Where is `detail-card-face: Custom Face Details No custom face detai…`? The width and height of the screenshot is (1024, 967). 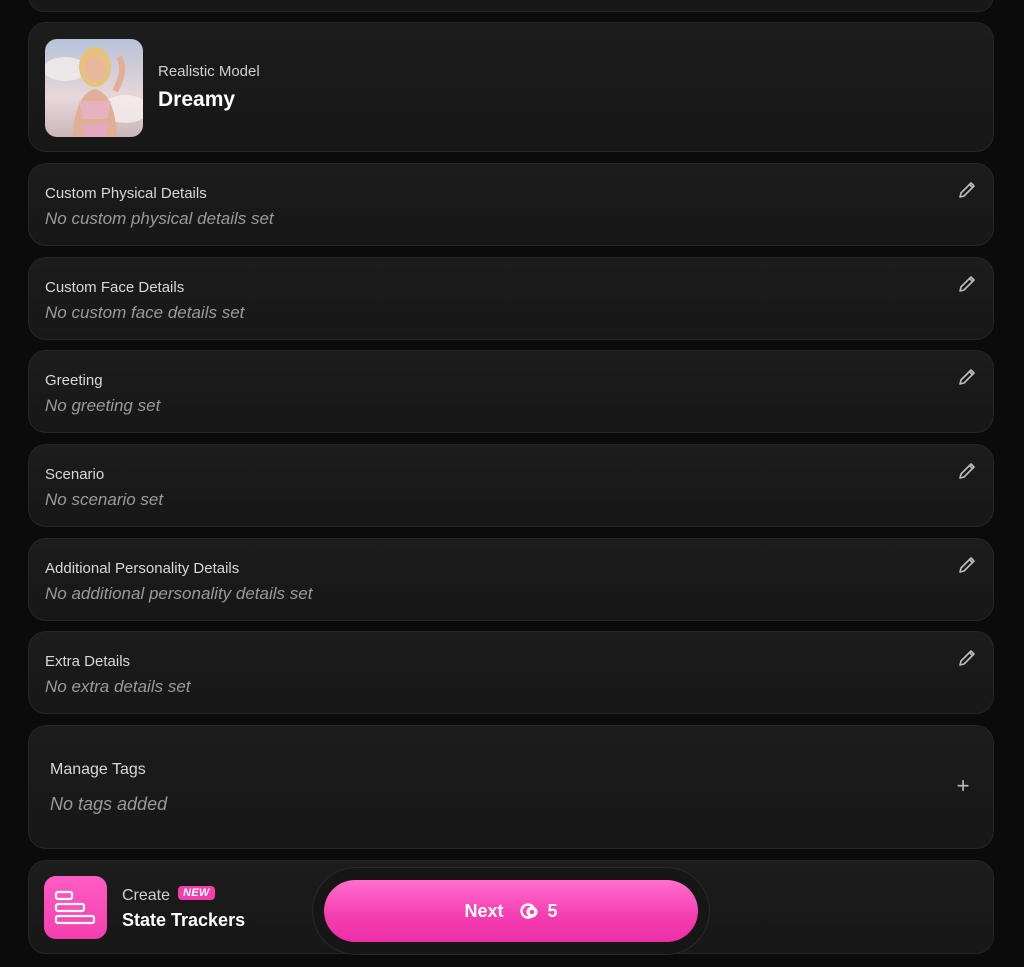
detail-card-face: Custom Face Details No custom face detai… is located at coordinates (511, 298).